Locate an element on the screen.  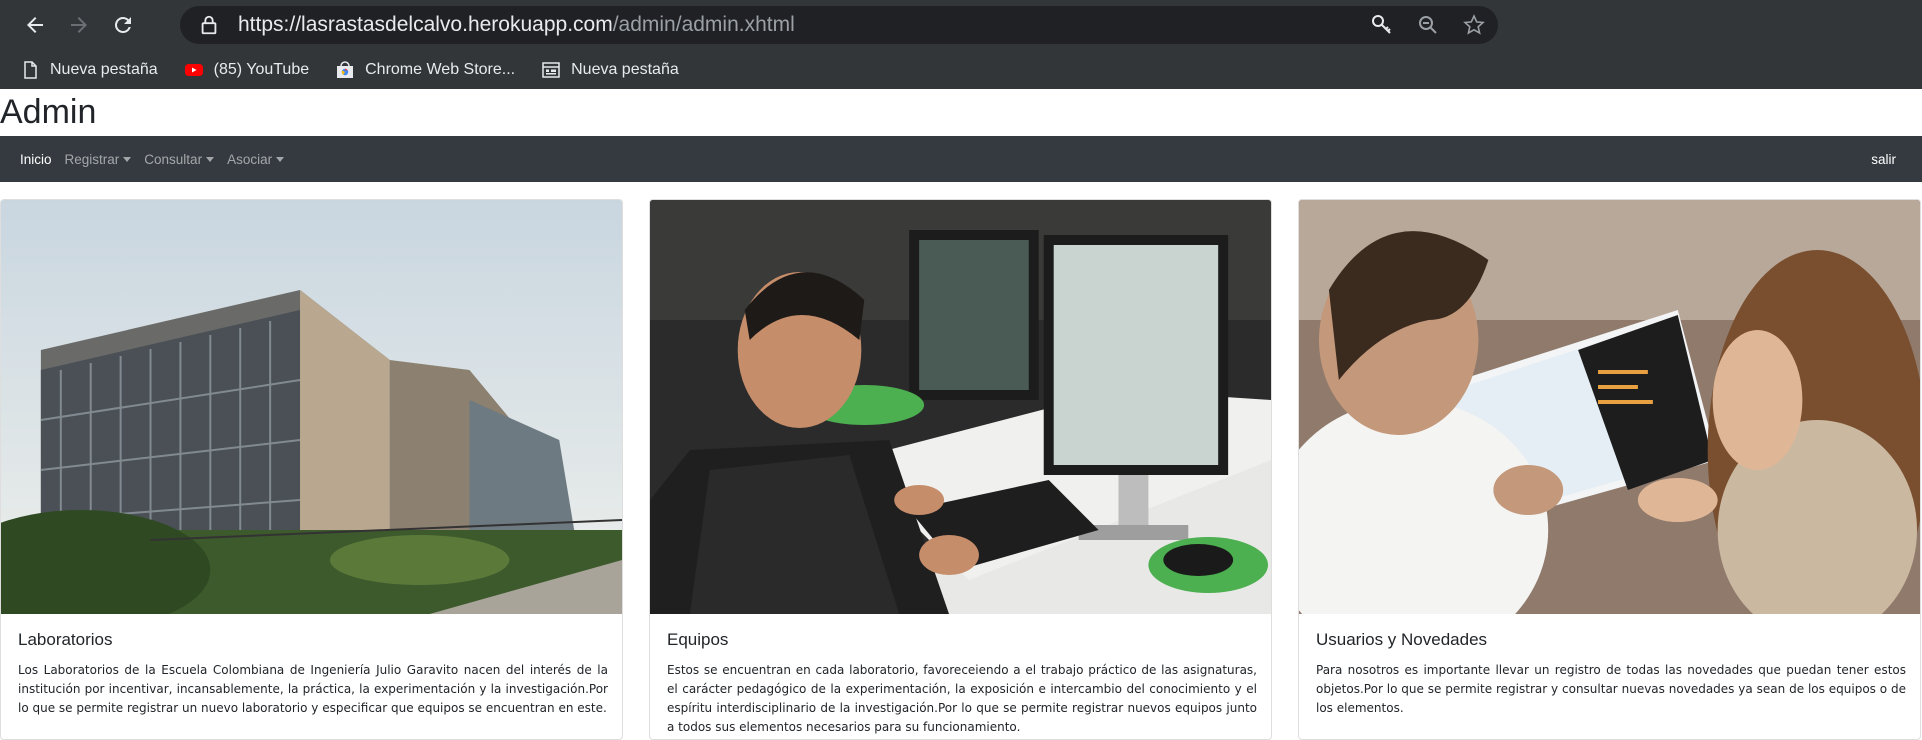
nav-label: Consultar is located at coordinates (173, 159).